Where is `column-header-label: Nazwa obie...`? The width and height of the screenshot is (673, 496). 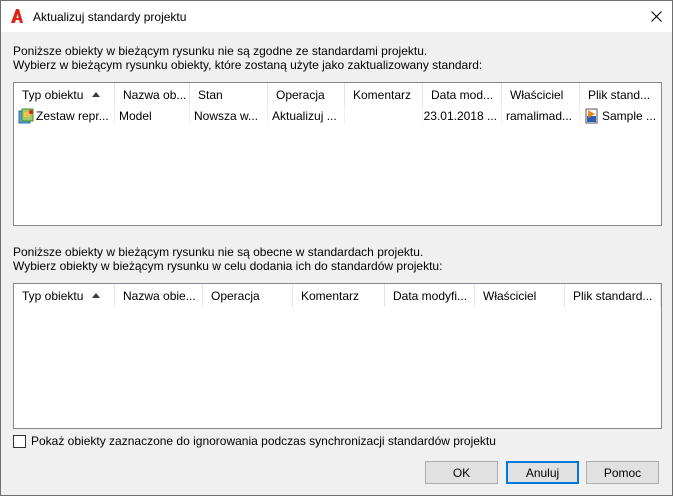 column-header-label: Nazwa obie... is located at coordinates (159, 295).